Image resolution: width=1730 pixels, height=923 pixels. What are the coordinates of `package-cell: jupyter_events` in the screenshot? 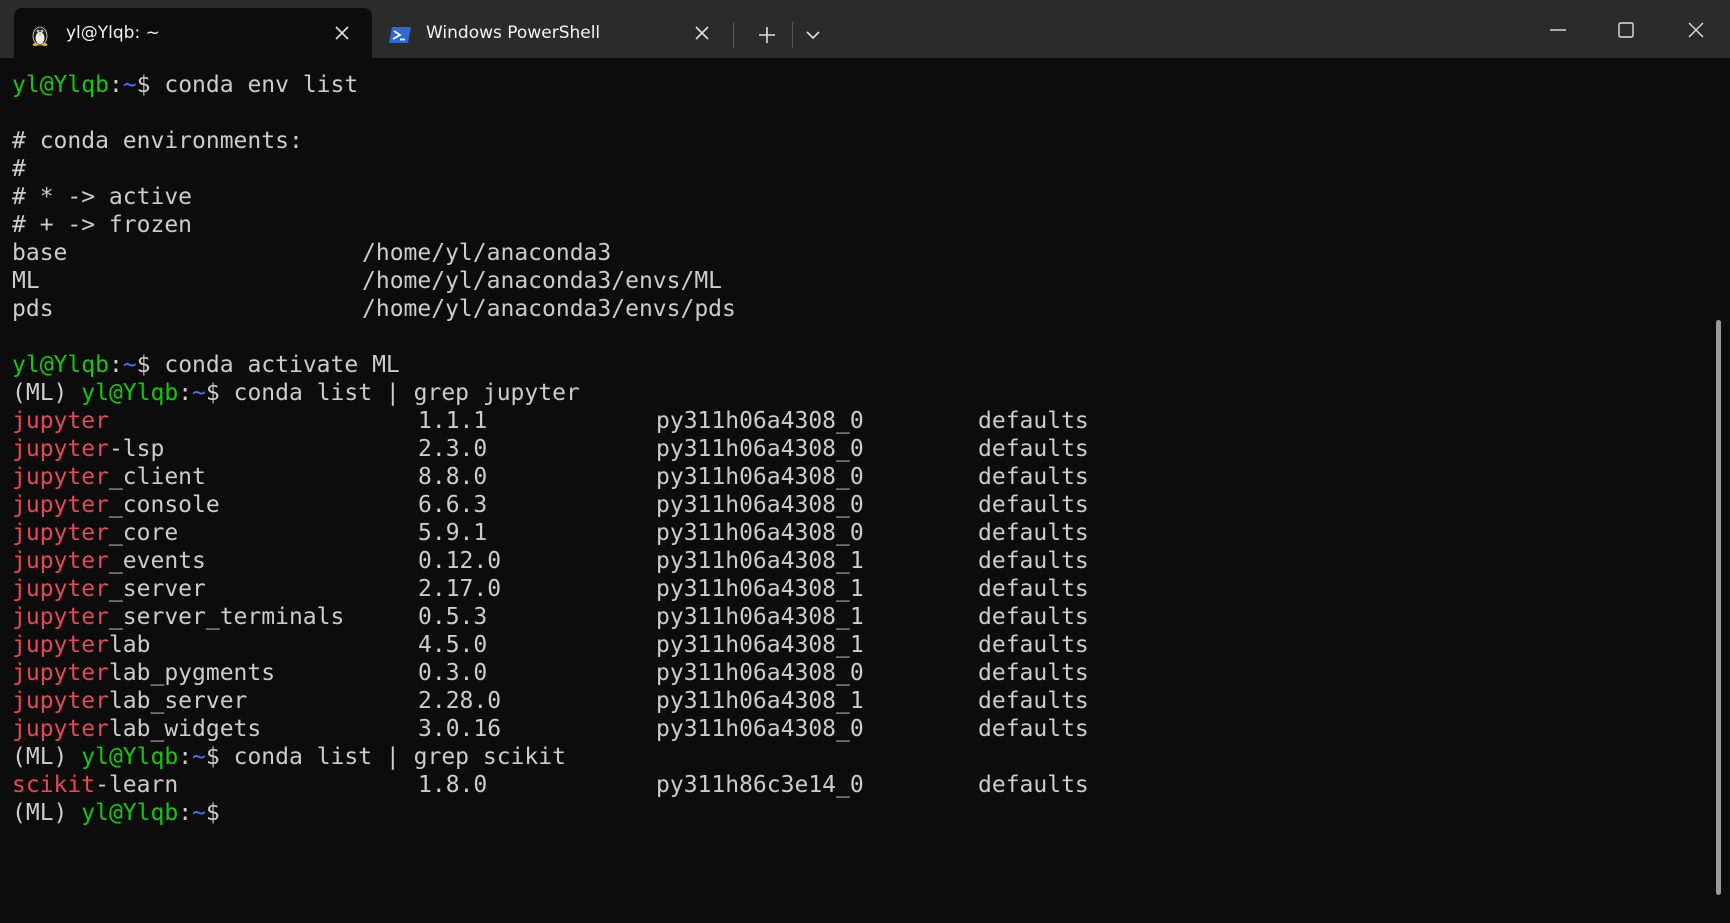 It's located at (109, 561).